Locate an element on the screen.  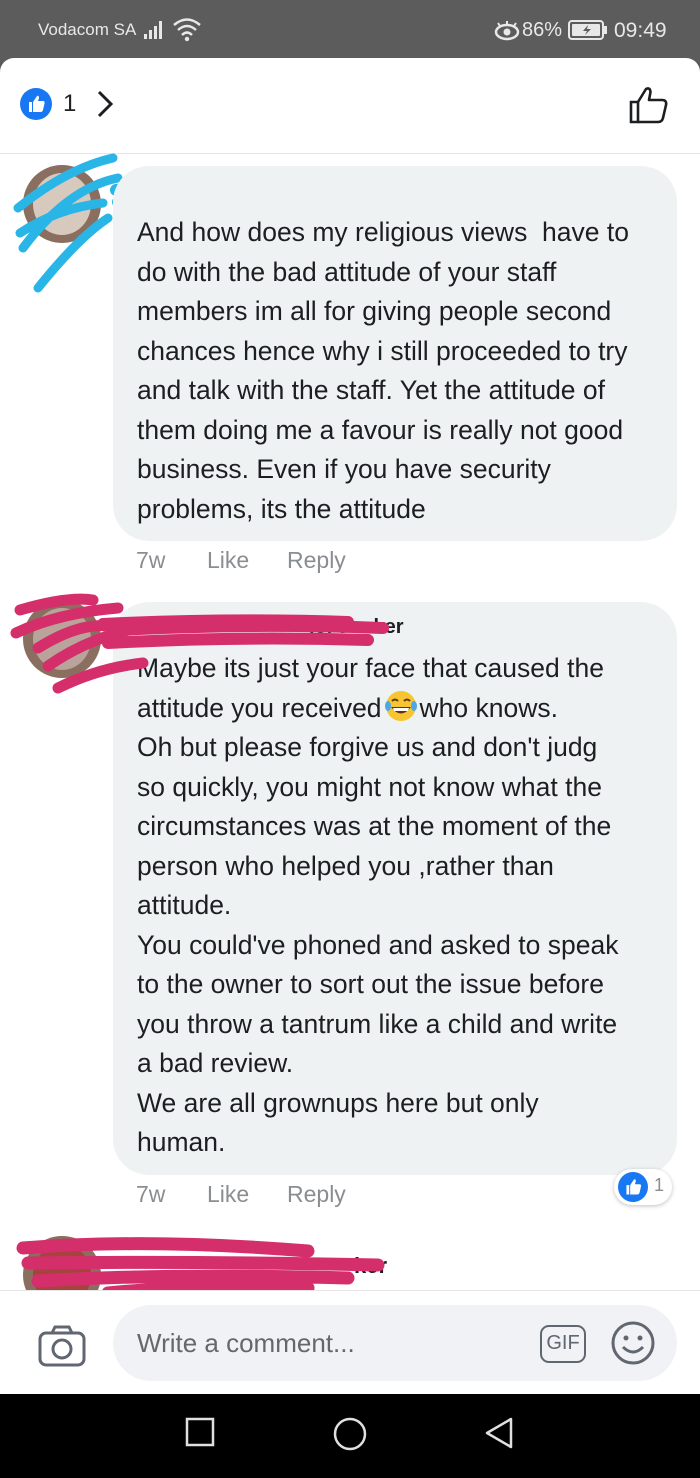
battery-percent: 86% is located at coordinates (542, 30).